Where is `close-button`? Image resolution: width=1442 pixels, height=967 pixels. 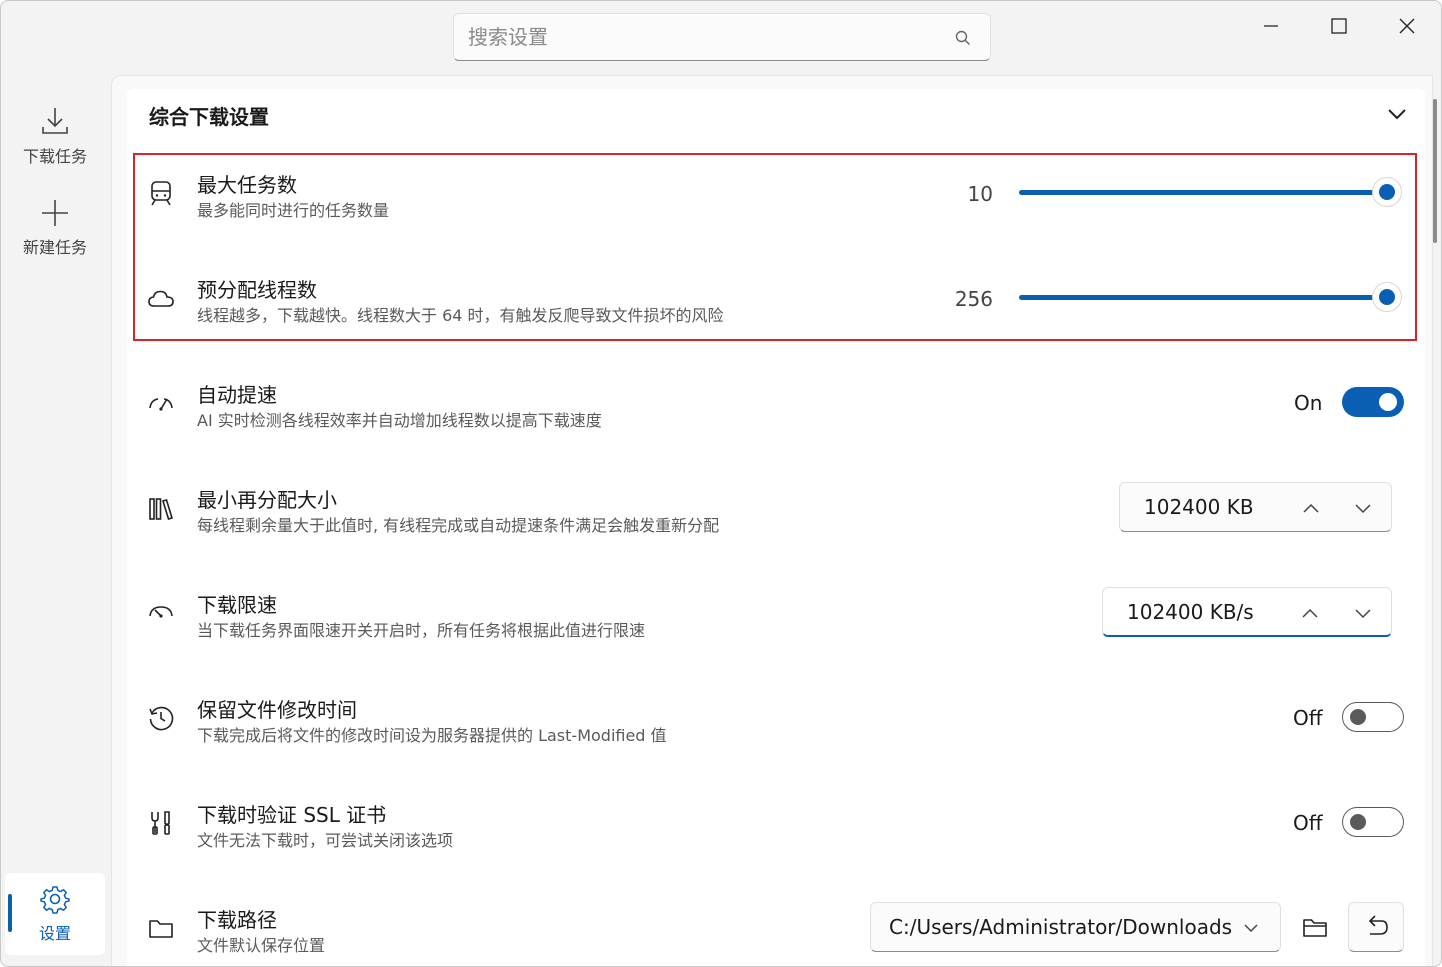
close-button is located at coordinates (1407, 26).